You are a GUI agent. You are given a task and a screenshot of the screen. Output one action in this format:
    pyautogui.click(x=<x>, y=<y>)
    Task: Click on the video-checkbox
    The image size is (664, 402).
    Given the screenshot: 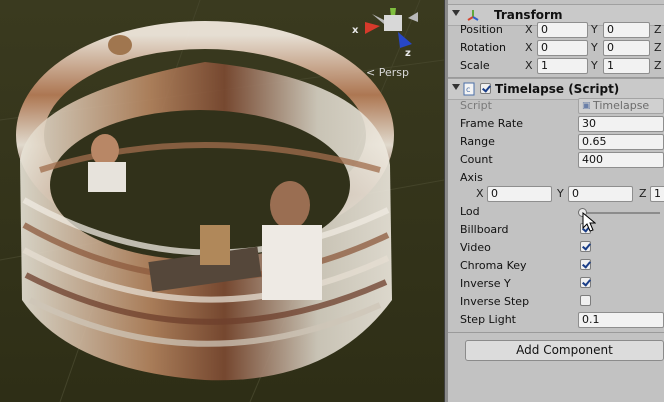 What is the action you would take?
    pyautogui.click(x=585, y=246)
    